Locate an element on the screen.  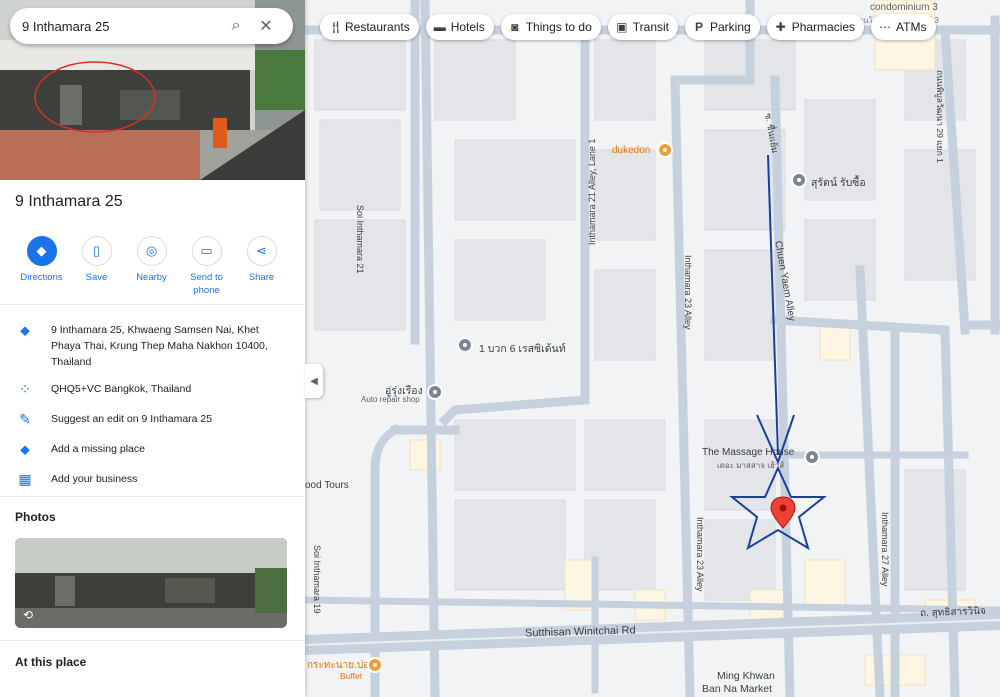
poi-surat-label: สุรัตน์ รับซื้อ is located at coordinates (838, 183).